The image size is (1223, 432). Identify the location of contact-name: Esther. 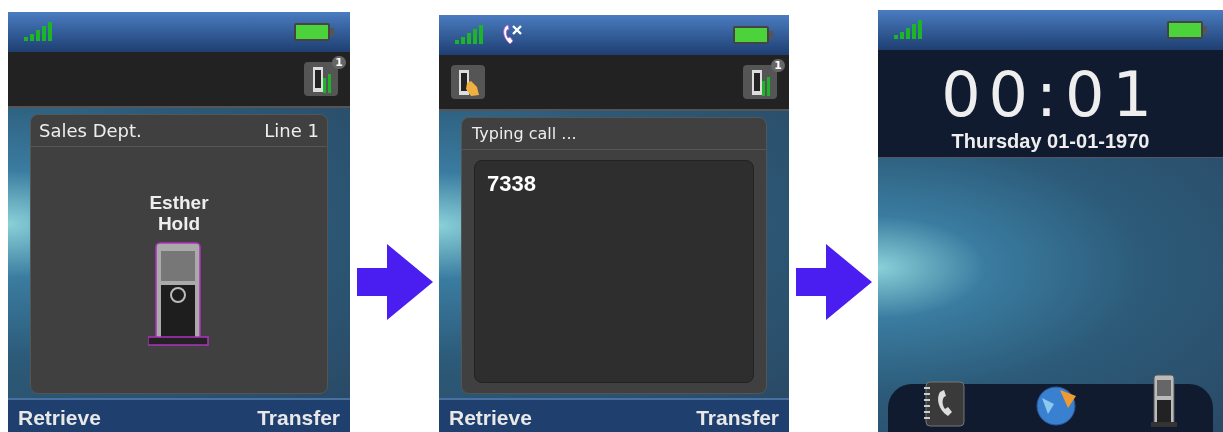
(179, 203).